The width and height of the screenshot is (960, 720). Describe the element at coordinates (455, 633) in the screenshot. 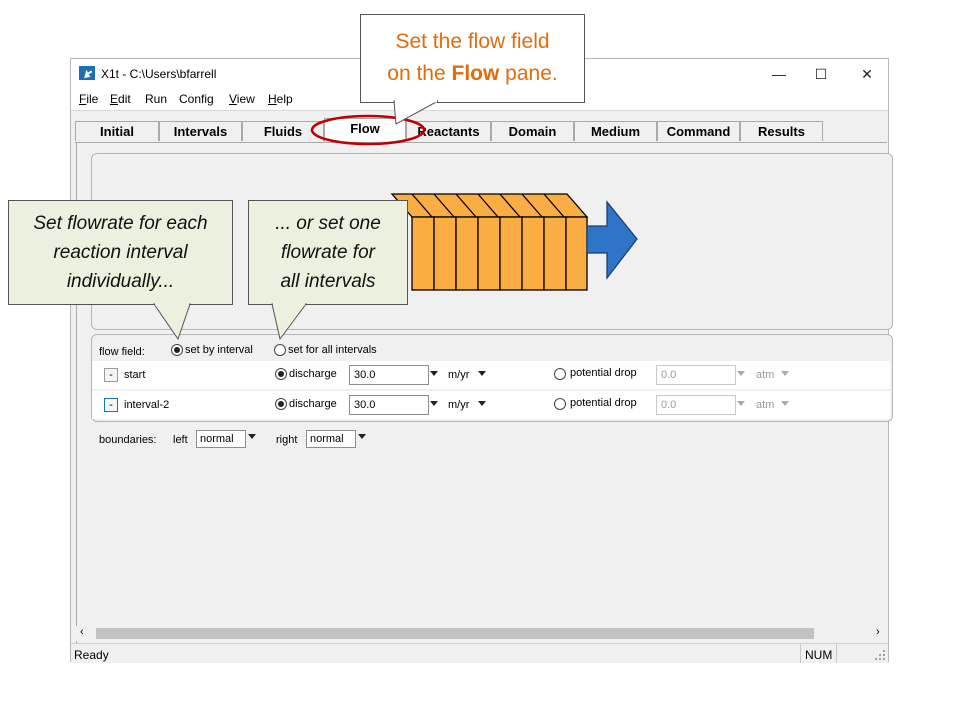

I see `scroll-thumb` at that location.